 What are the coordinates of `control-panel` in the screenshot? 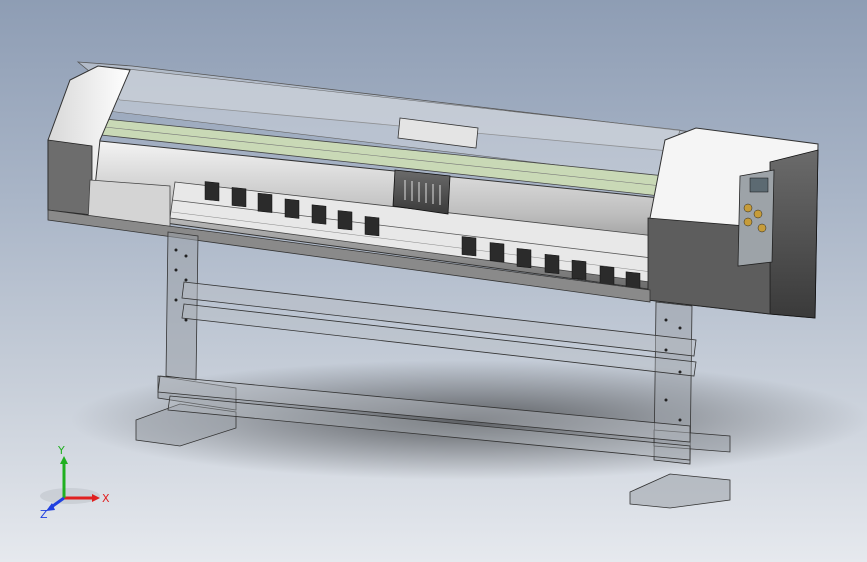 It's located at (756, 218).